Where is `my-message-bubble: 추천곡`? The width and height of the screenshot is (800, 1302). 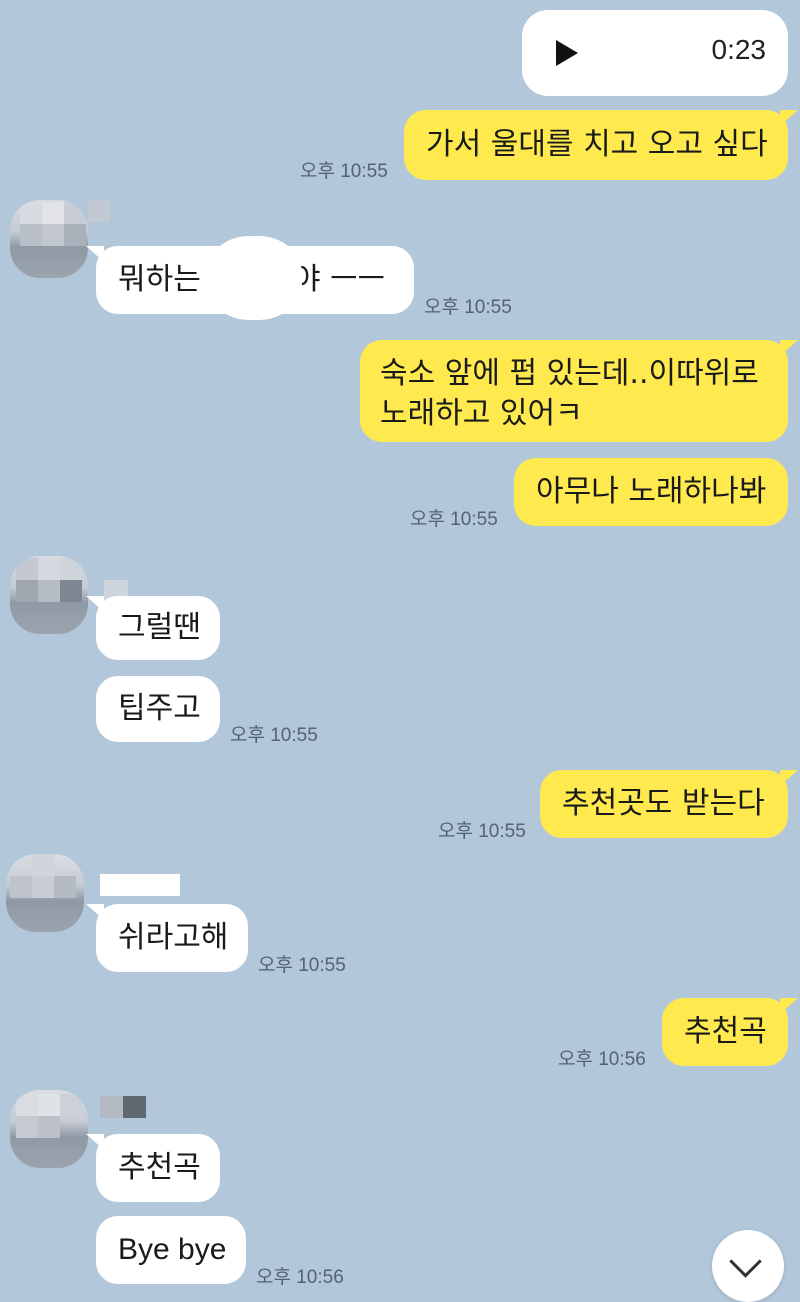 my-message-bubble: 추천곡 is located at coordinates (730, 1032).